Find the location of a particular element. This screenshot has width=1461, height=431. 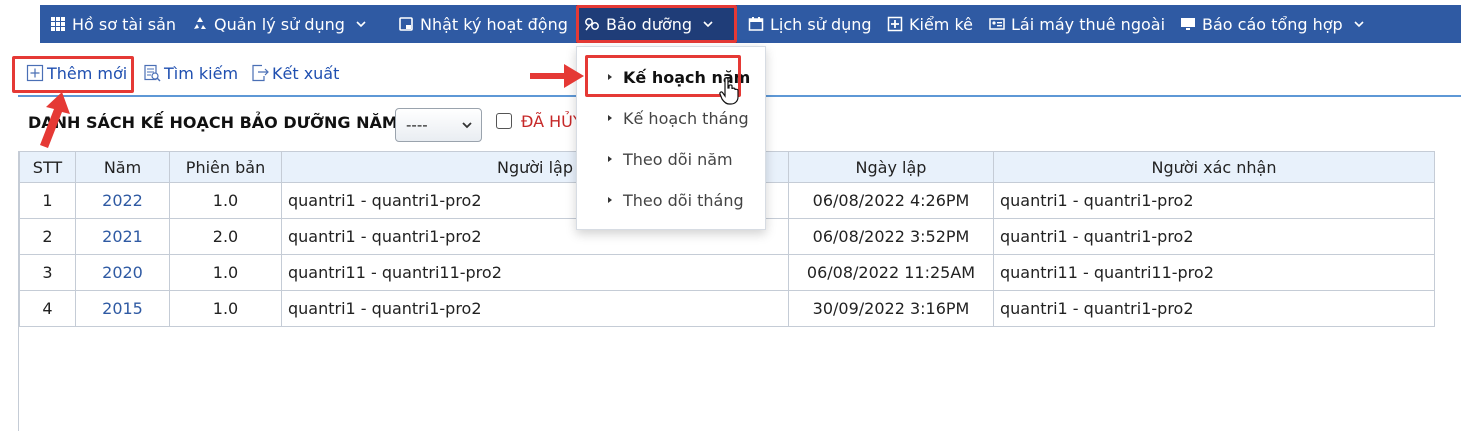

nav-label: Hồ sơ tài sản is located at coordinates (124, 24).